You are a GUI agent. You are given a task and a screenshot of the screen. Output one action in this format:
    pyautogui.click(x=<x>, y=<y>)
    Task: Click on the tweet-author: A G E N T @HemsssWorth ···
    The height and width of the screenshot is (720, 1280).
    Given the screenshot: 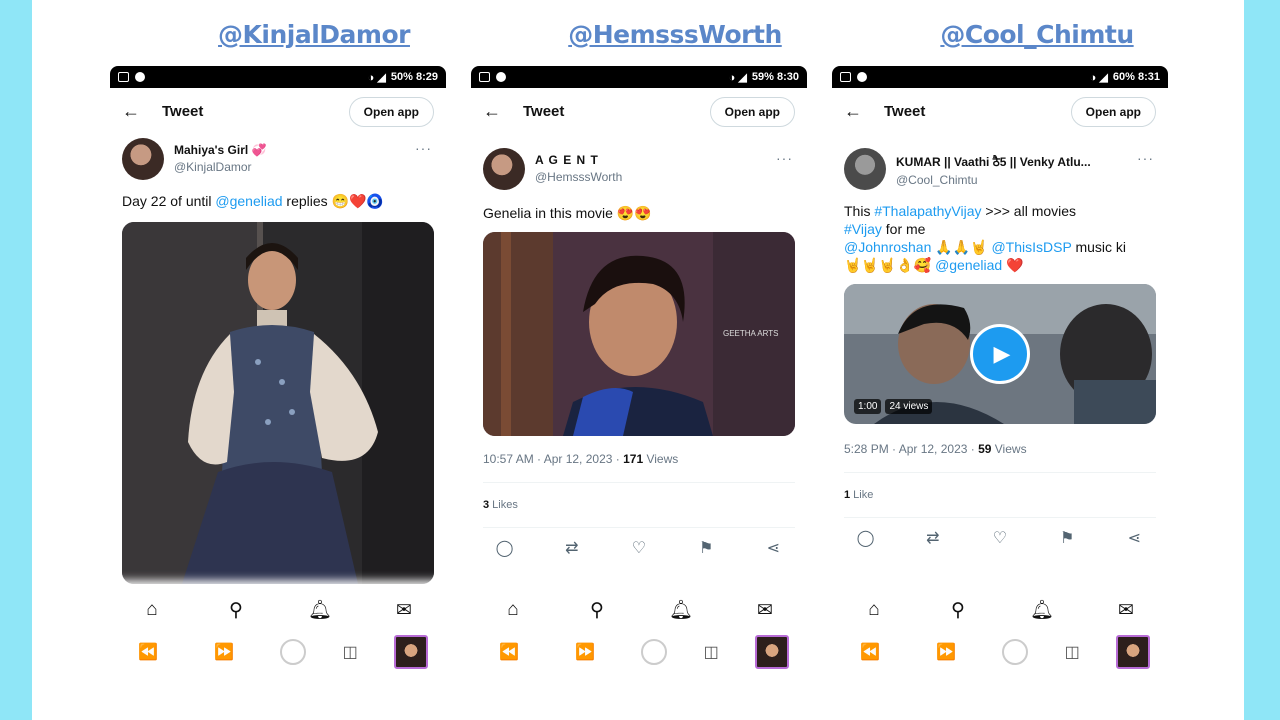 What is the action you would take?
    pyautogui.click(x=639, y=170)
    